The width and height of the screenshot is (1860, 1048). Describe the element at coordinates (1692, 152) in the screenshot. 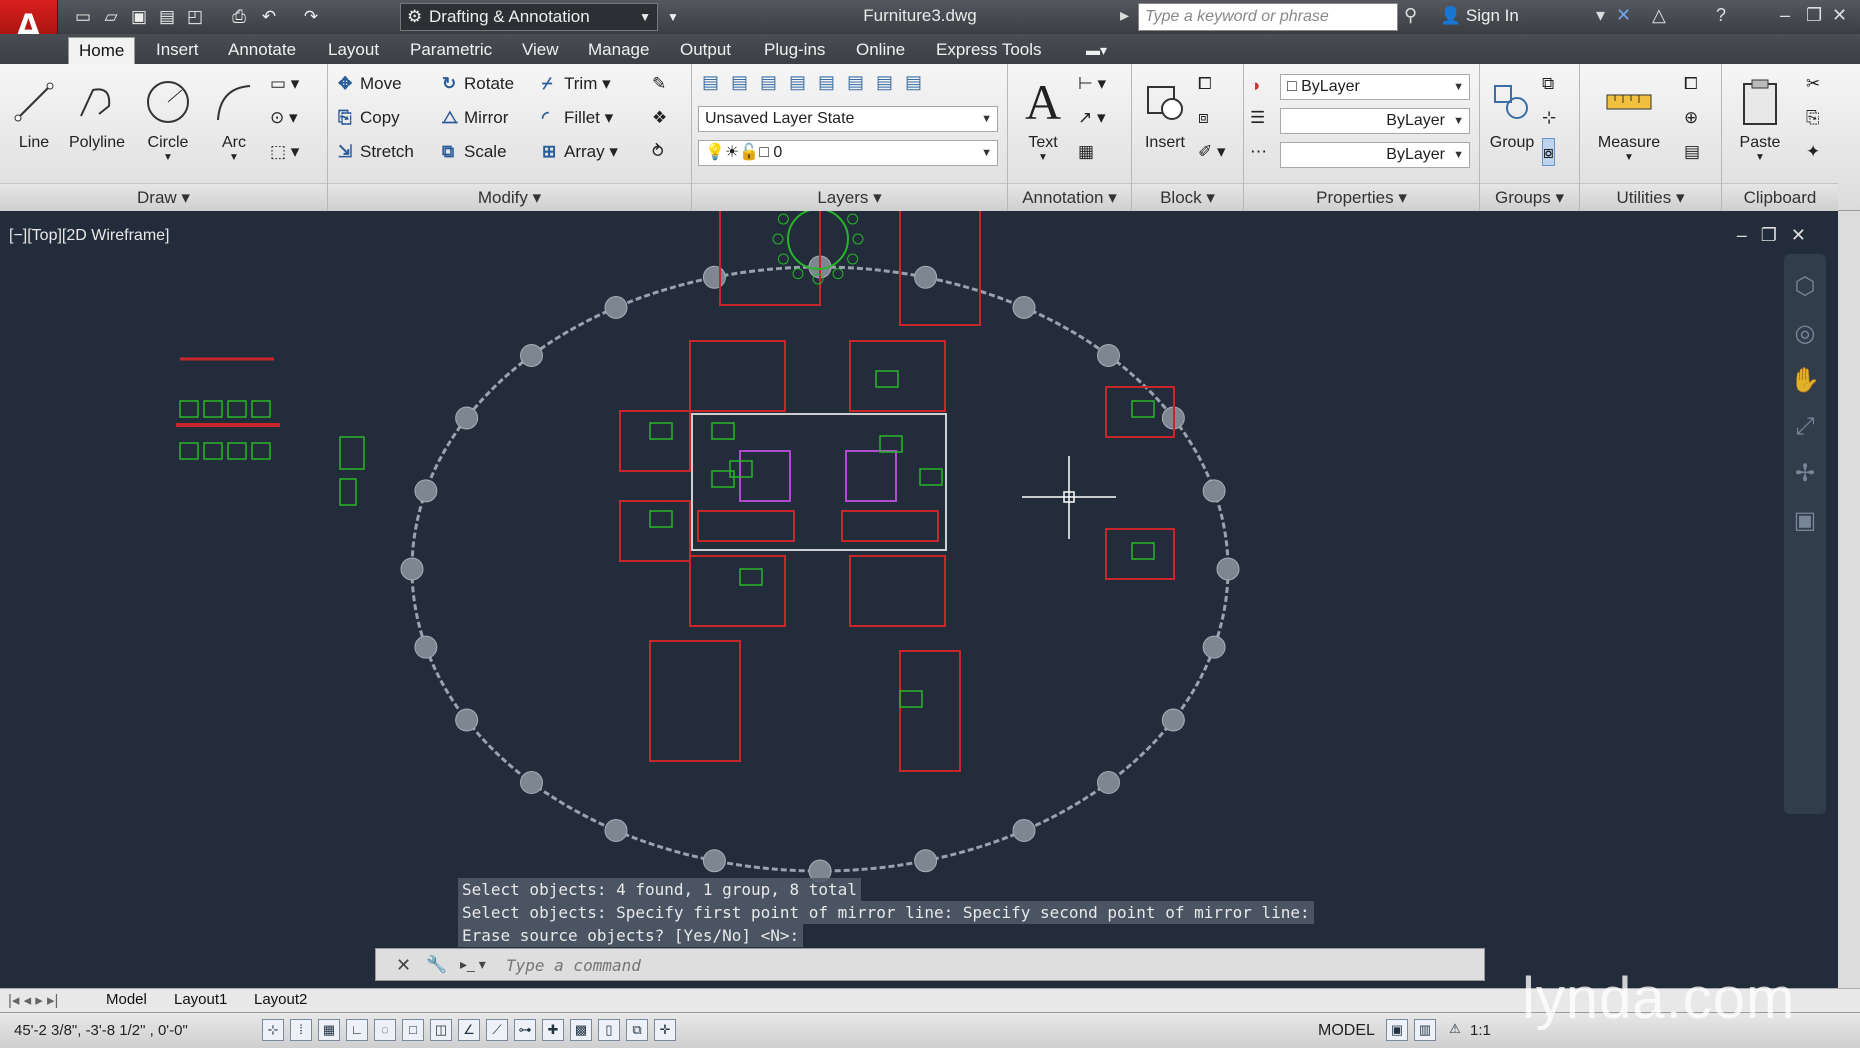

I see `calculator-icon: ▤` at that location.